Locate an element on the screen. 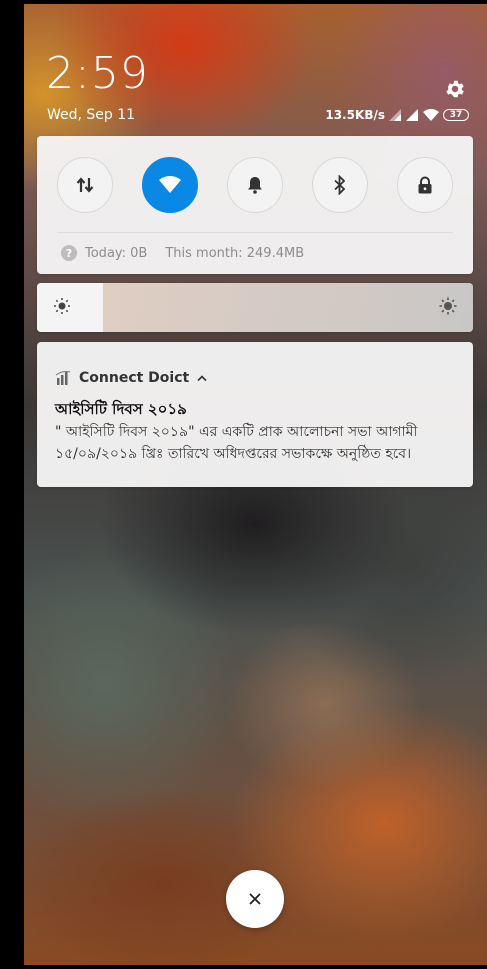  help-icon: ? is located at coordinates (69, 253).